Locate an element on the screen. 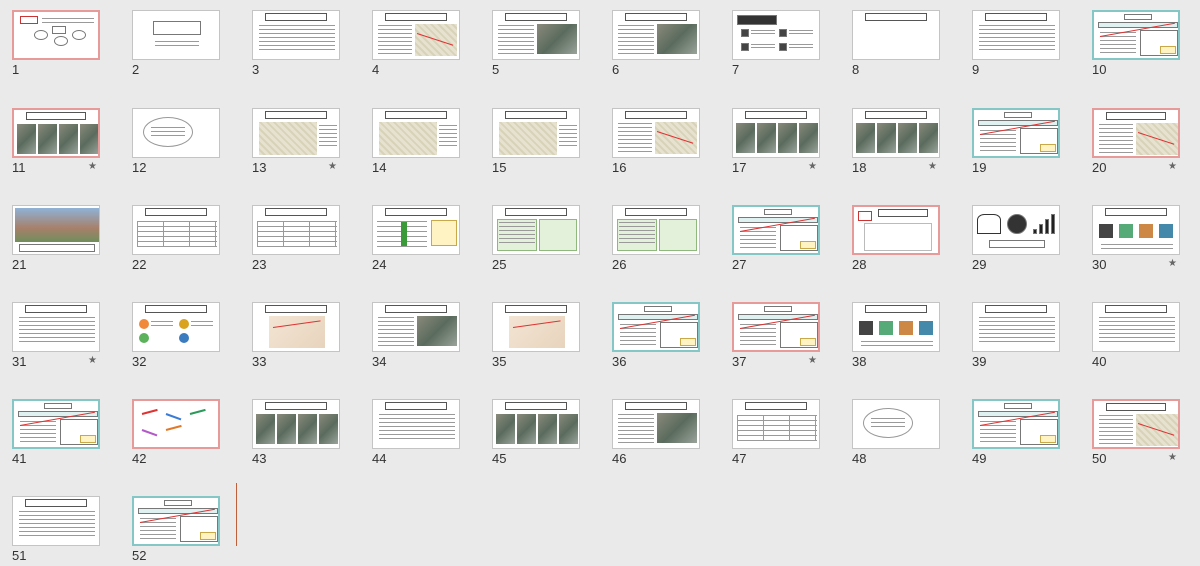 This screenshot has width=1200, height=566. slide-item: 29 is located at coordinates (1016, 235).